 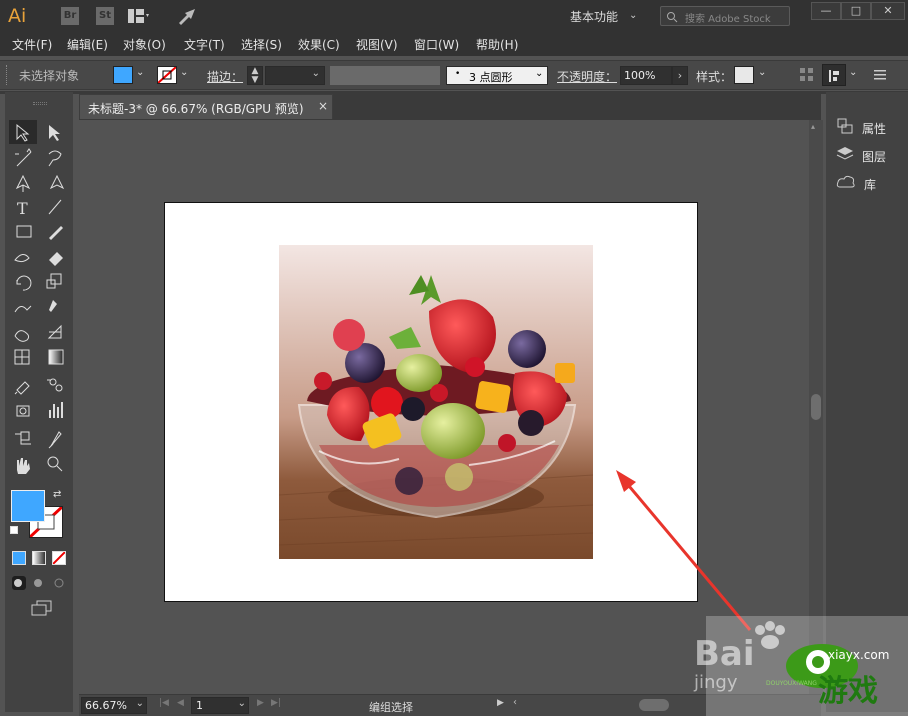 What do you see at coordinates (762, 72) in the screenshot?
I see `style-dropdown-icon: ⌄` at bounding box center [762, 72].